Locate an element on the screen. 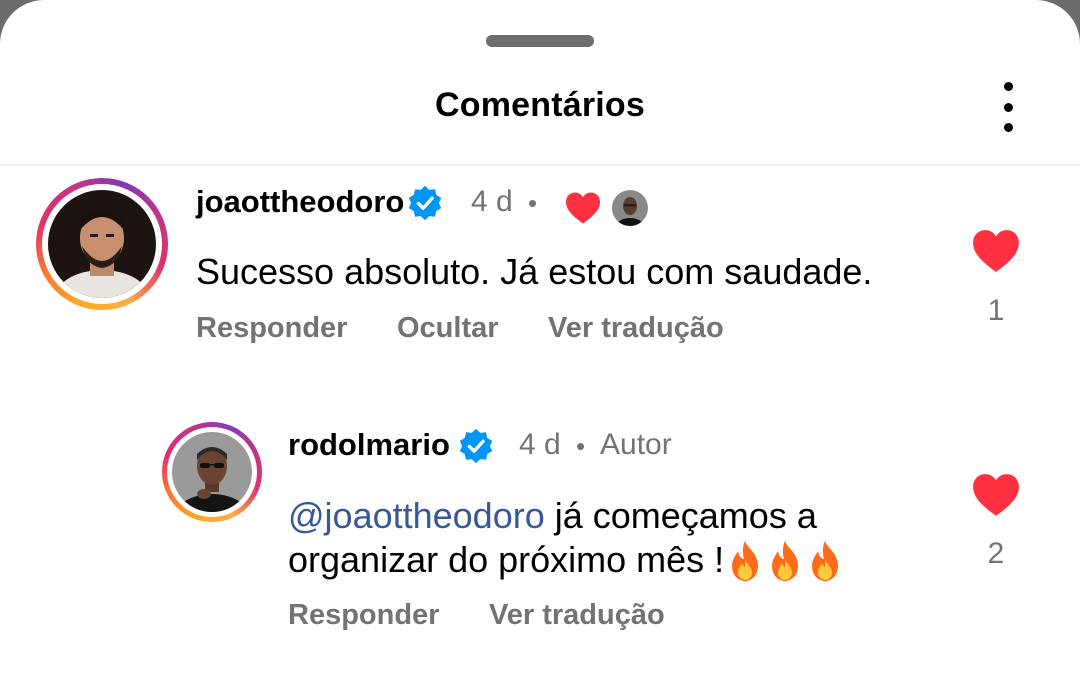  liked-by-author-heart-icon is located at coordinates (583, 208).